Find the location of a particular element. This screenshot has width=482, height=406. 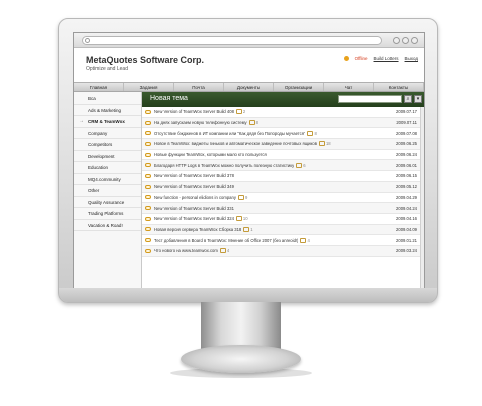

scrollbar is located at coordinates (422, 197).